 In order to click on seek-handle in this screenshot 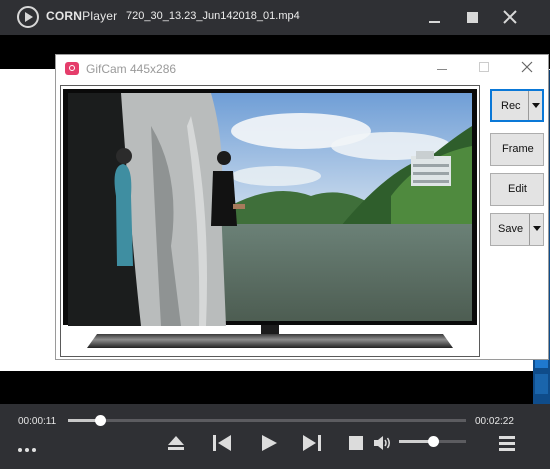, I will do `click(100, 420)`.